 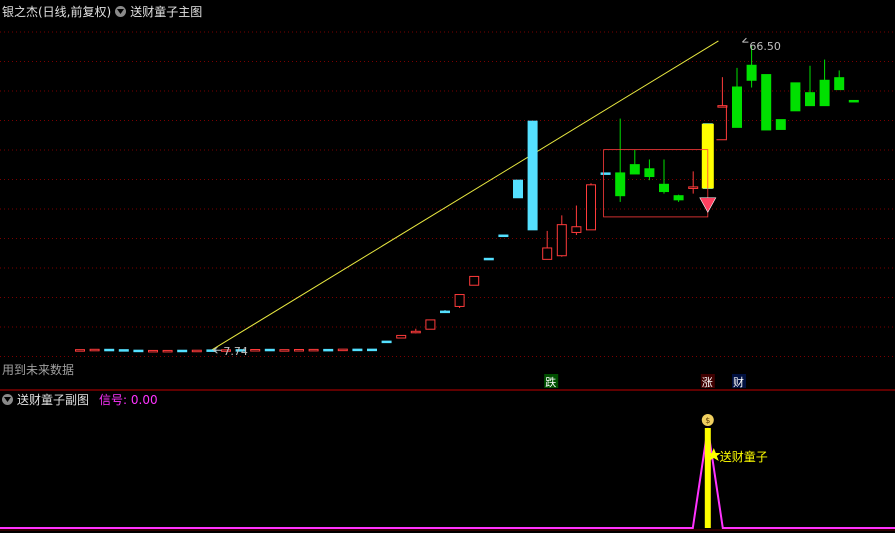 What do you see at coordinates (721, 123) in the screenshot?
I see `top-hook` at bounding box center [721, 123].